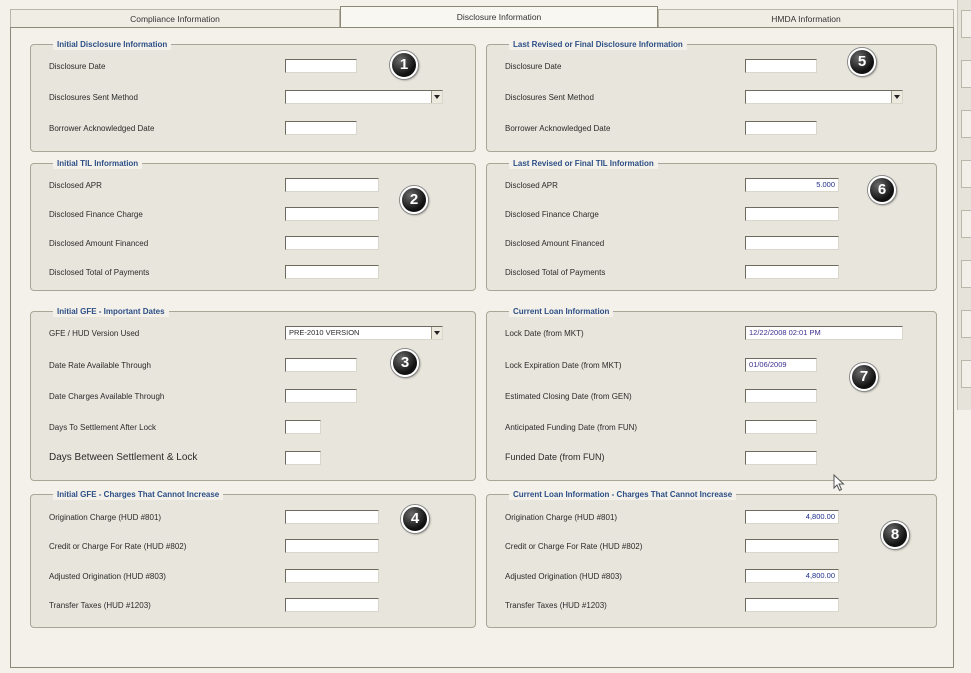 This screenshot has width=971, height=673. What do you see at coordinates (556, 605) in the screenshot?
I see `field-label: Transfer Taxes (HUD #1203)` at bounding box center [556, 605].